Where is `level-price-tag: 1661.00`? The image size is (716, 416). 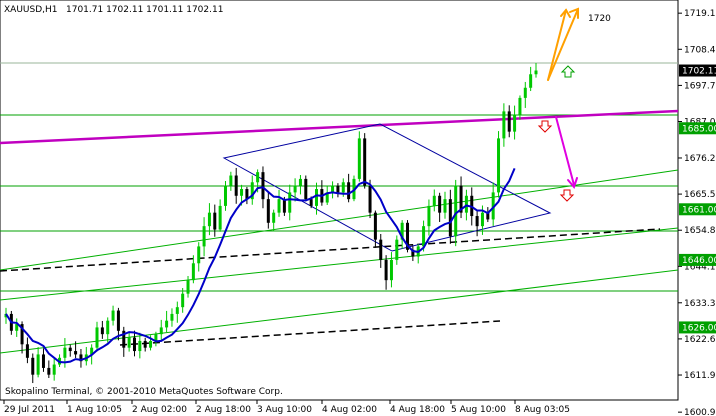
level-price-tag: 1661.00 is located at coordinates (697, 209).